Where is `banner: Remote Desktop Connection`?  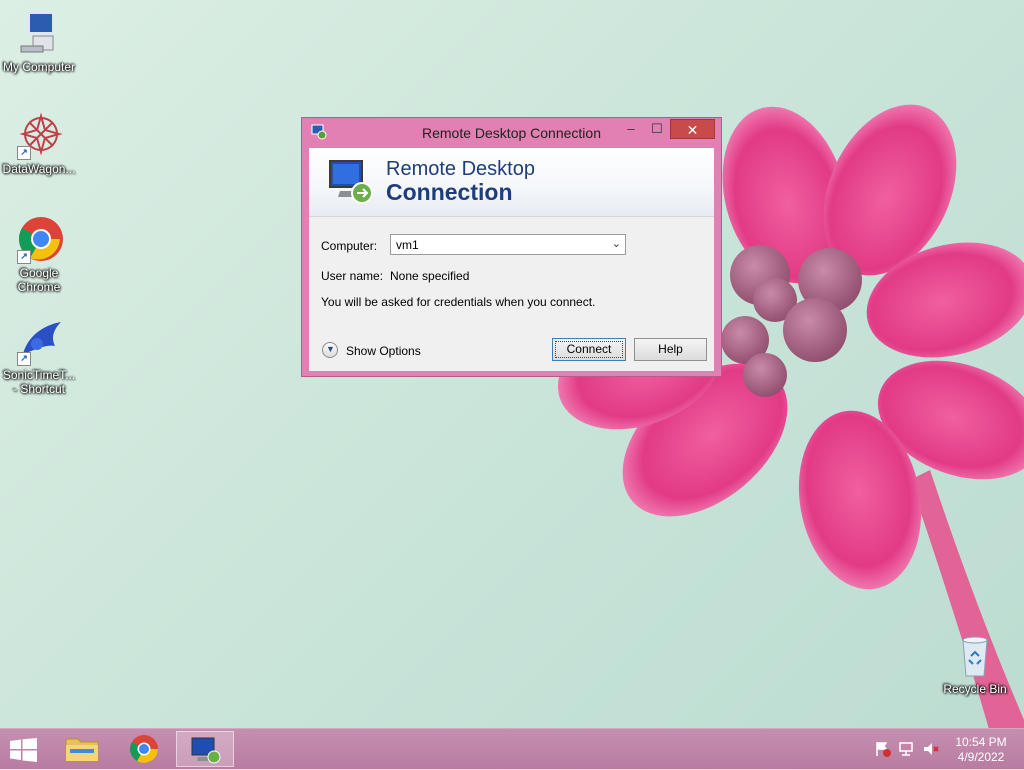
banner: Remote Desktop Connection is located at coordinates (511, 182).